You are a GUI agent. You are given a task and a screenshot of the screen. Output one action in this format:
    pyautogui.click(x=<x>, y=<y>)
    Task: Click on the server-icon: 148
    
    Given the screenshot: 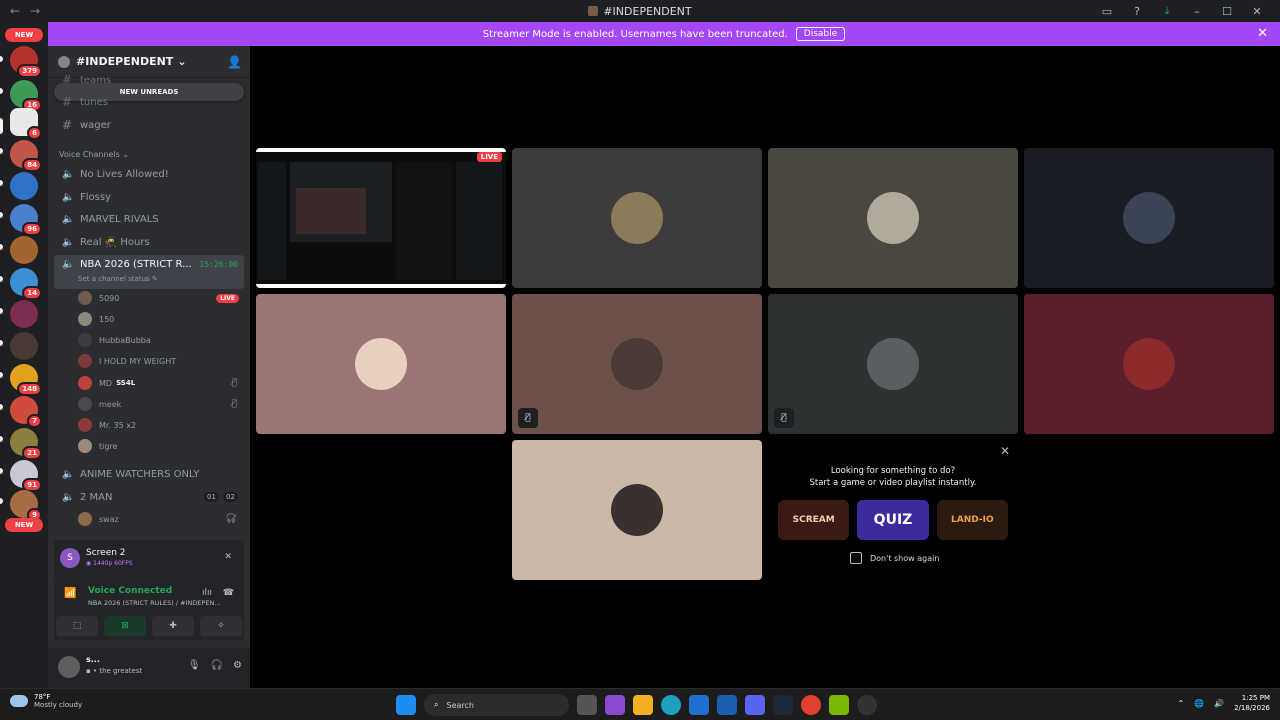 What is the action you would take?
    pyautogui.click(x=26, y=380)
    